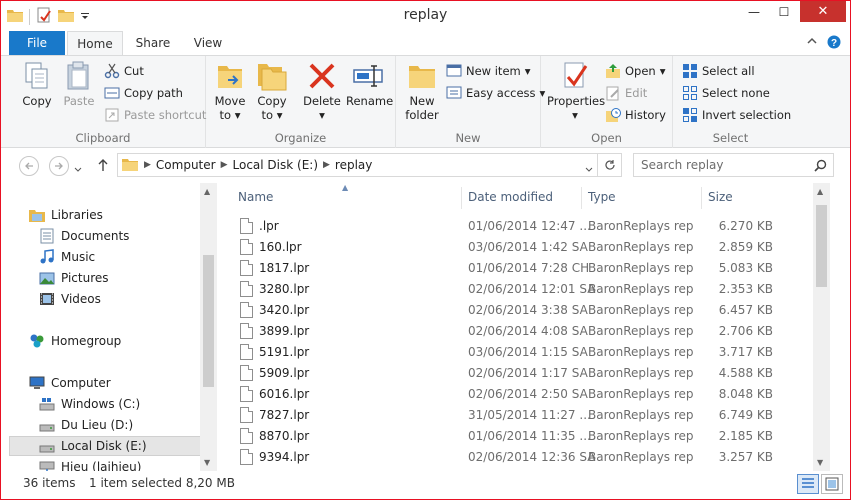 The image size is (851, 500). Describe the element at coordinates (736, 115) in the screenshot. I see `invert-selection-button: Invert selection` at that location.